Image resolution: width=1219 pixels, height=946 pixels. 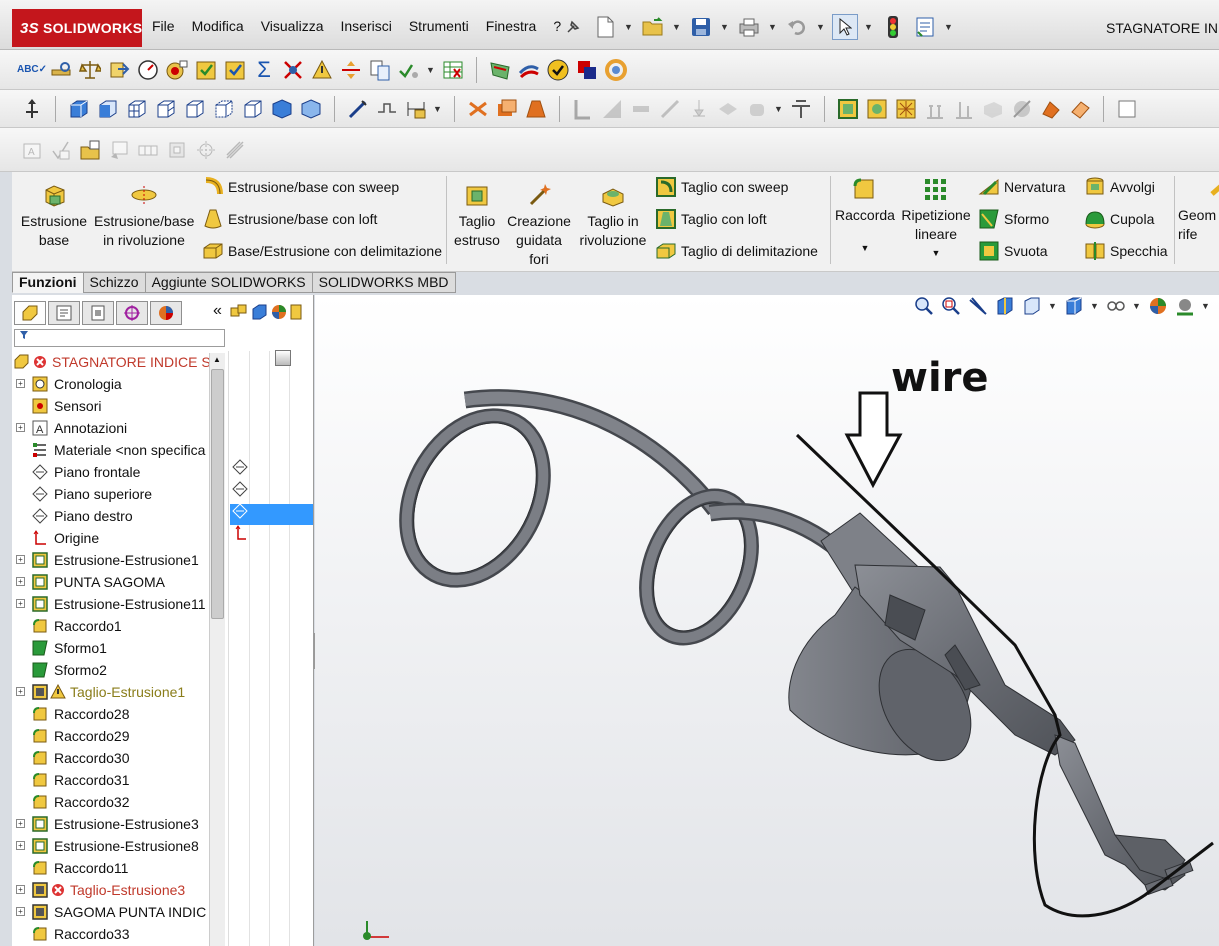 I want to click on property-manager-tab-icon, so click(x=64, y=313).